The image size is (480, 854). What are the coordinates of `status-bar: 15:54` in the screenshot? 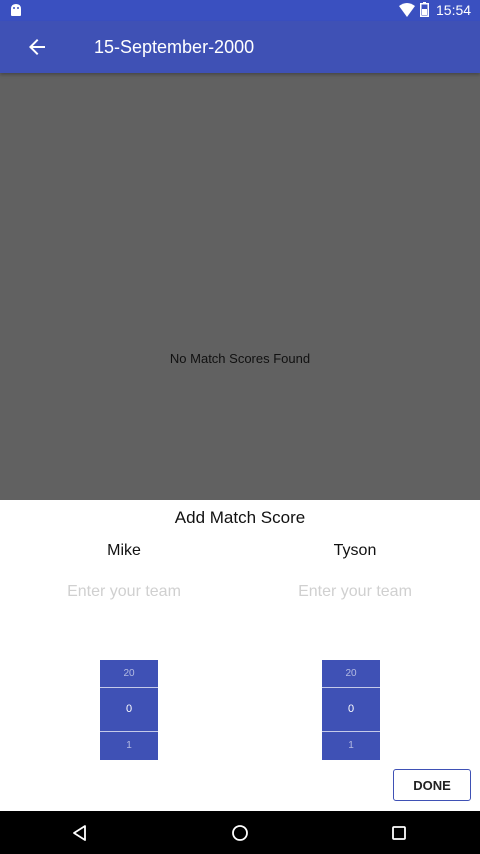 It's located at (240, 10).